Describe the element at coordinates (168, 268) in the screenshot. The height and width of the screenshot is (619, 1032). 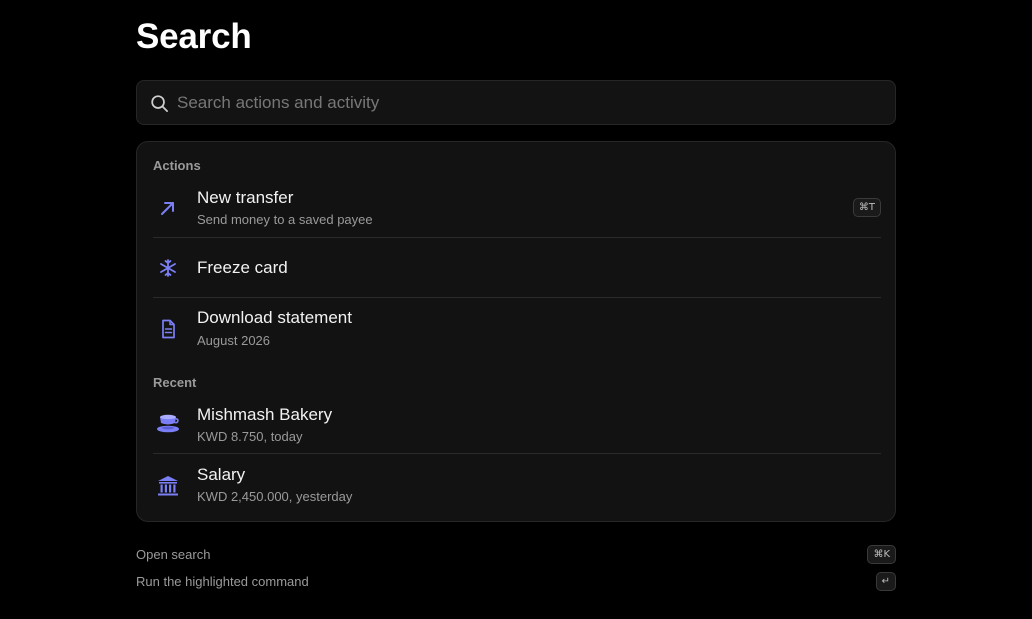
I see `snowflake-icon` at that location.